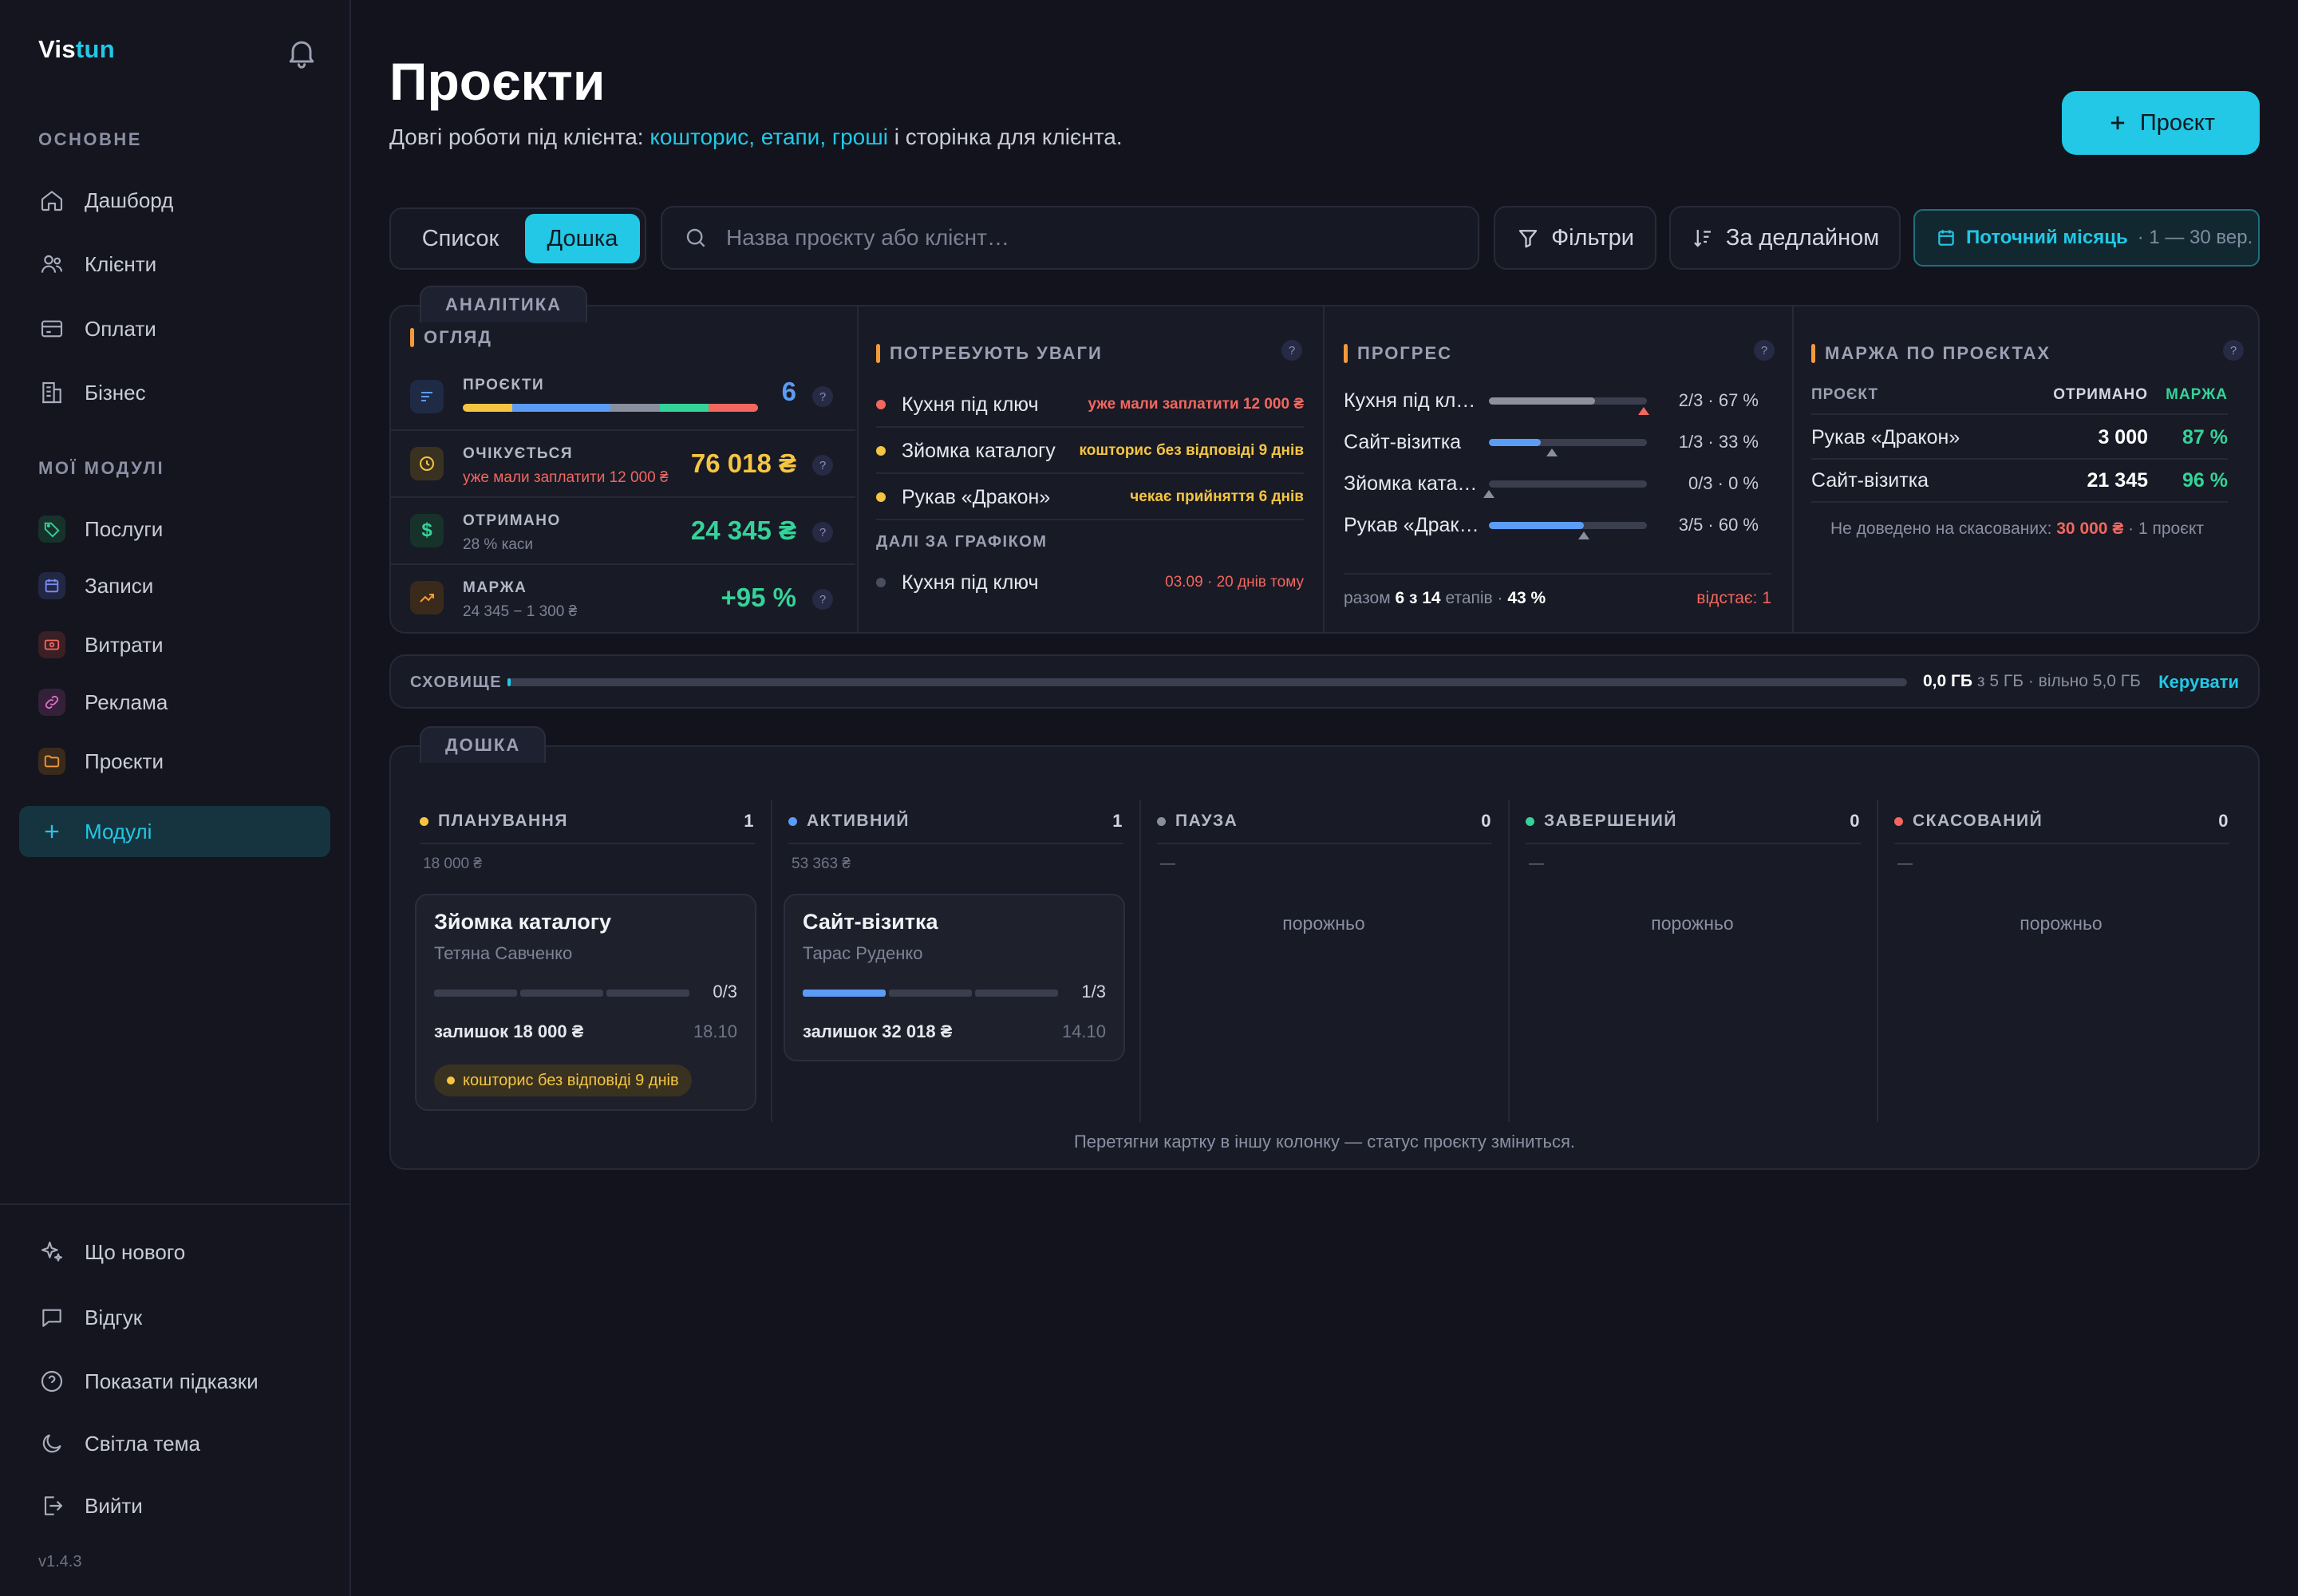 The height and width of the screenshot is (1596, 2298). What do you see at coordinates (52, 644) in the screenshot?
I see `receipt-icon` at bounding box center [52, 644].